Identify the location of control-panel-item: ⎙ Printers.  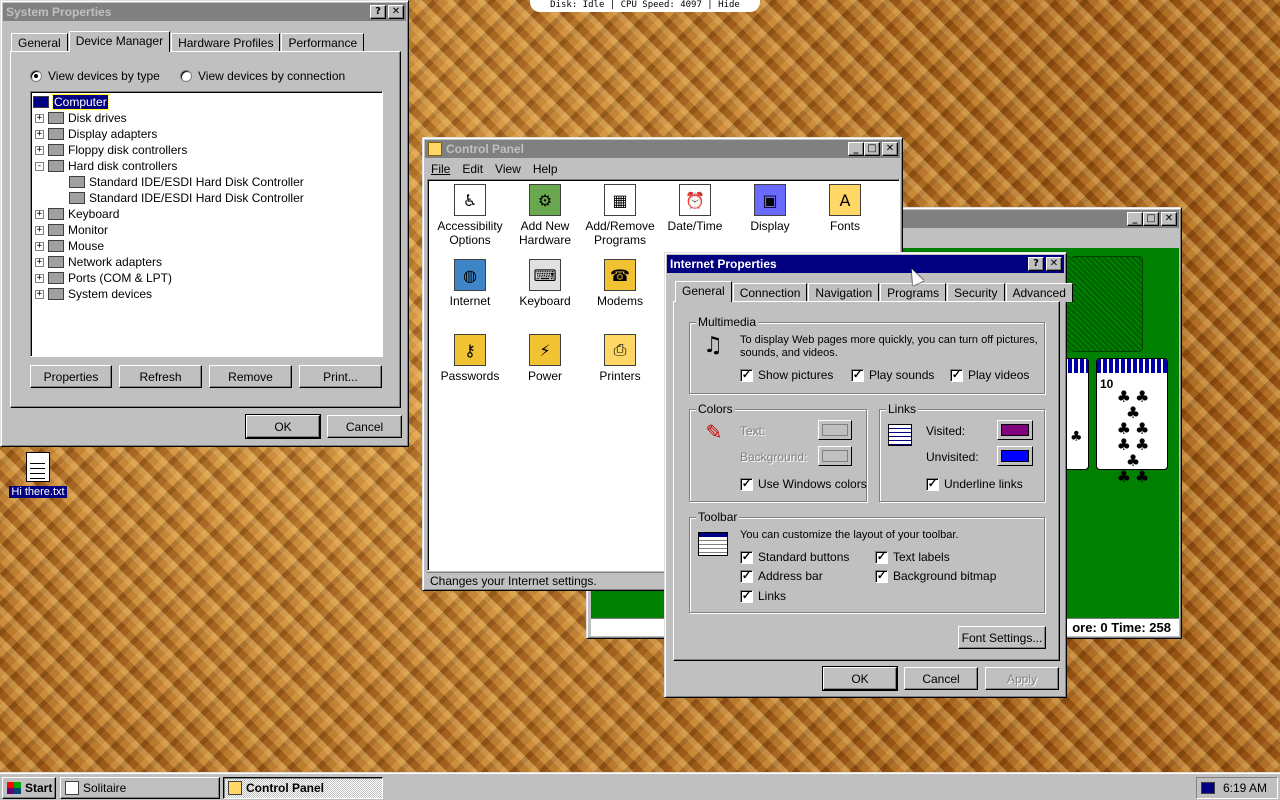
(620, 358).